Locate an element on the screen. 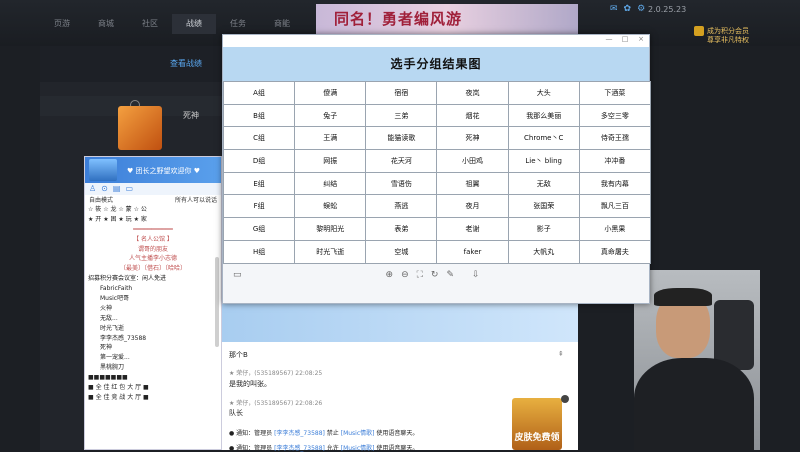 This screenshot has height=452, width=800. player-name: 空城 is located at coordinates (401, 251).